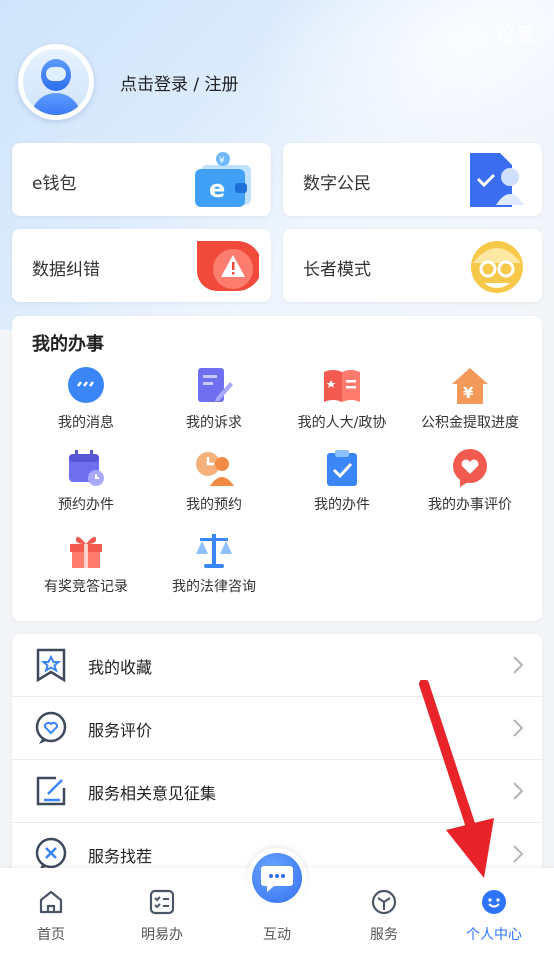 Image resolution: width=554 pixels, height=954 pixels. Describe the element at coordinates (86, 385) in the screenshot. I see `message-icon` at that location.